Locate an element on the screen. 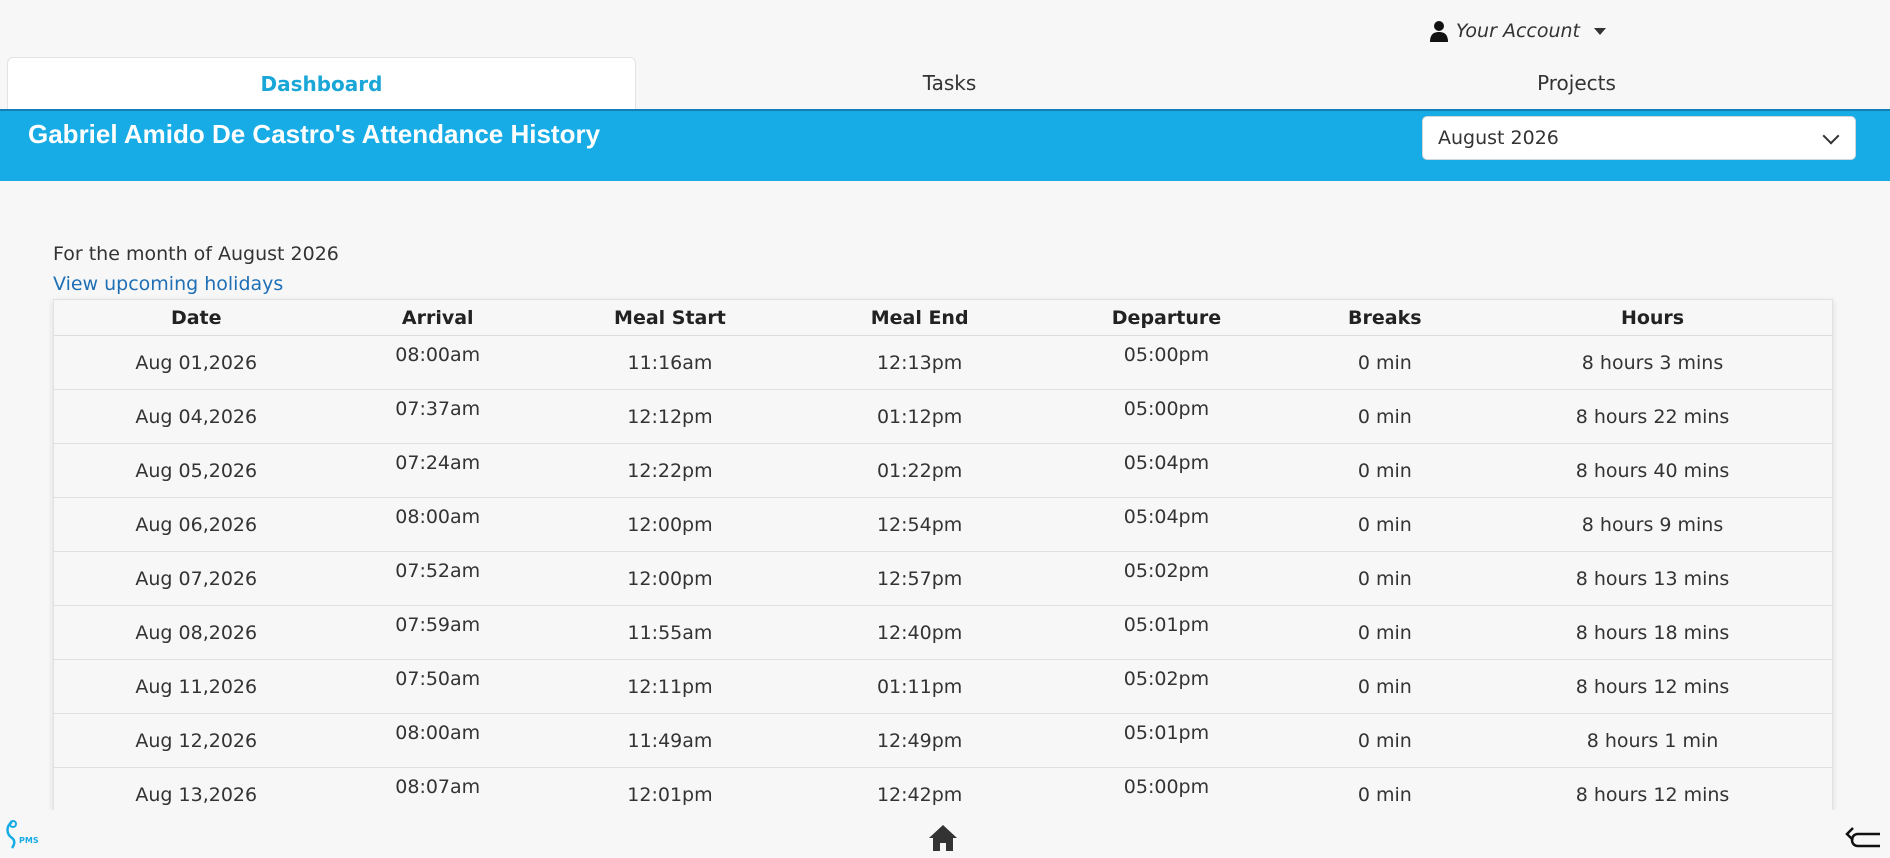  home-icon is located at coordinates (943, 838).